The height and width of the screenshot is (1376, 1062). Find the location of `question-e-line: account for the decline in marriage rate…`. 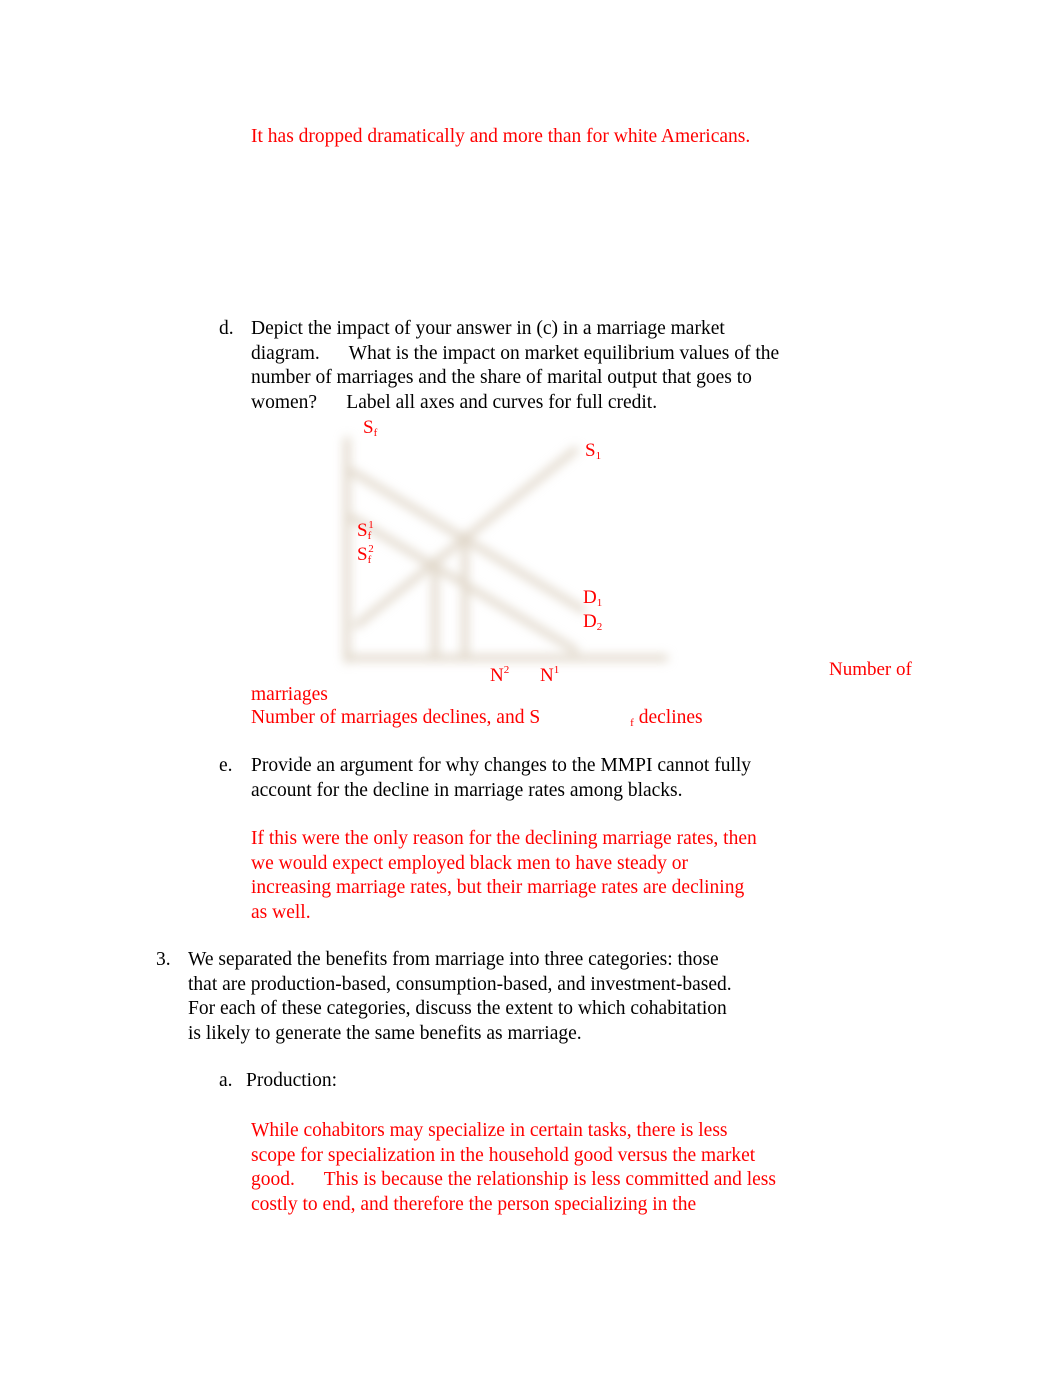

question-e-line: account for the decline in marriage rate… is located at coordinates (467, 790).